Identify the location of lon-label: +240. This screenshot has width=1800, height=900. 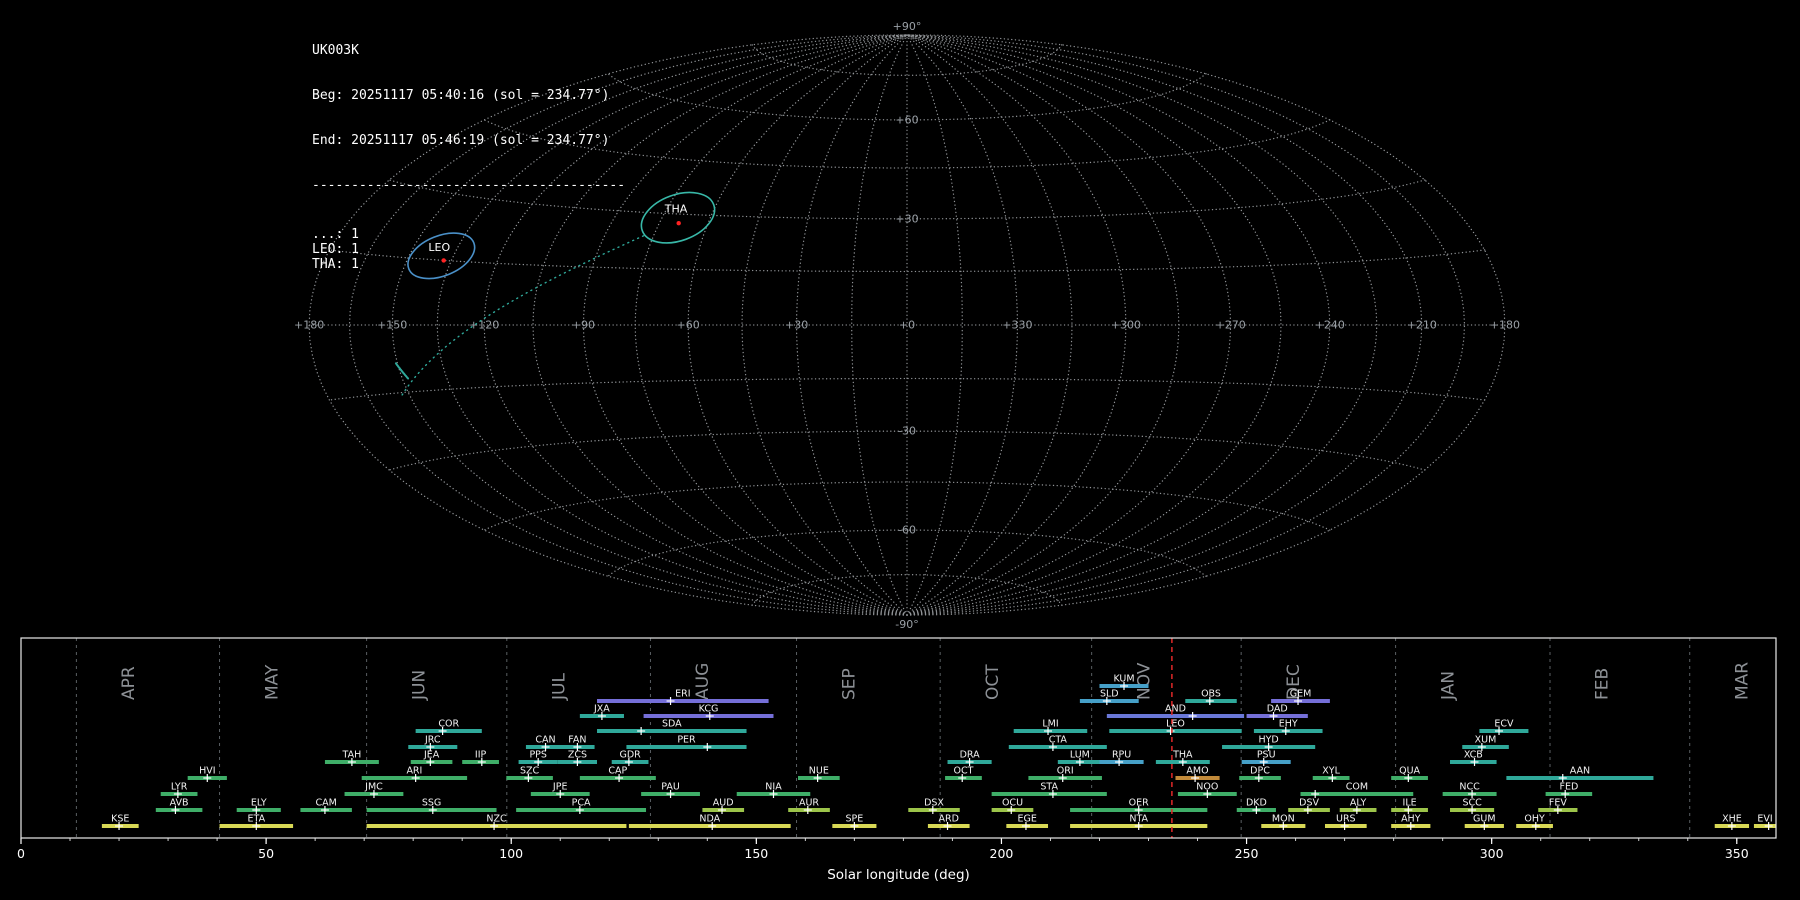
(1330, 325).